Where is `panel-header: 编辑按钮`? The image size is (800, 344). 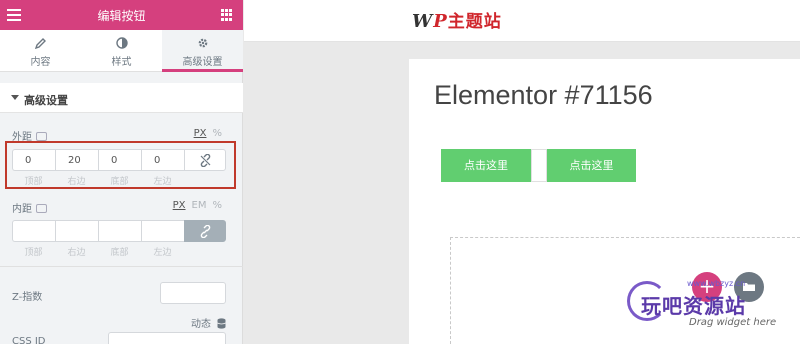
panel-header: 编辑按钮 is located at coordinates (121, 15).